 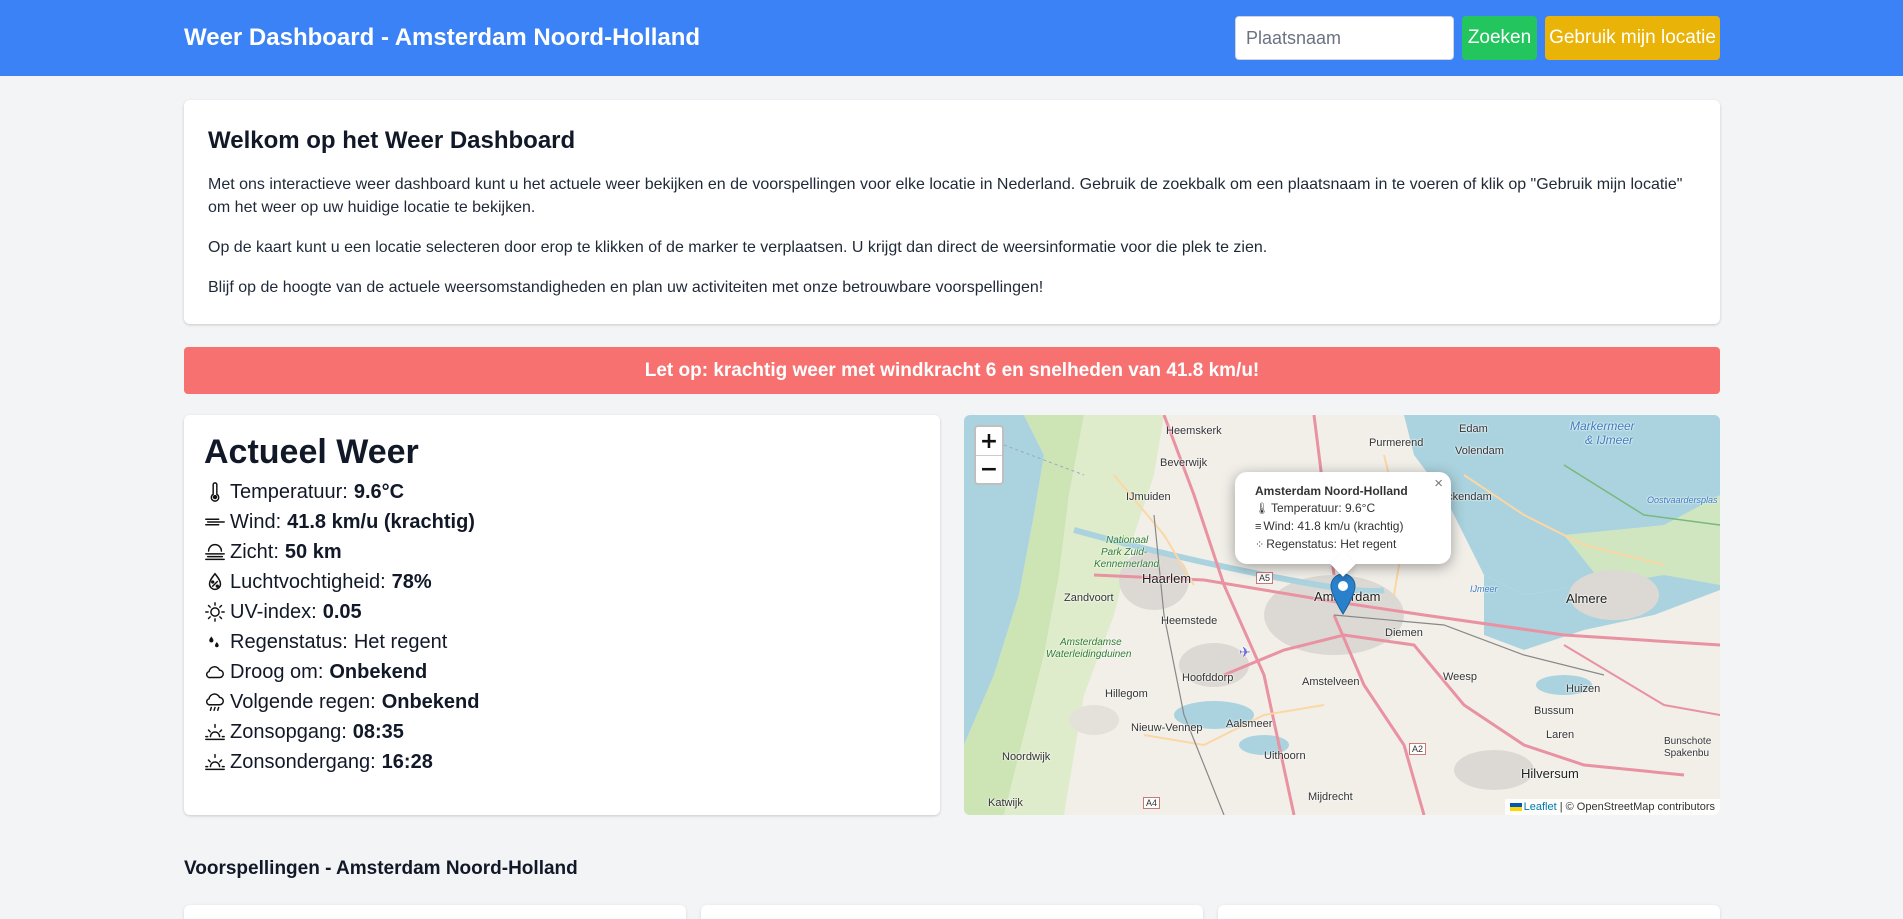 I want to click on weather-label: Droog om:, so click(x=277, y=671).